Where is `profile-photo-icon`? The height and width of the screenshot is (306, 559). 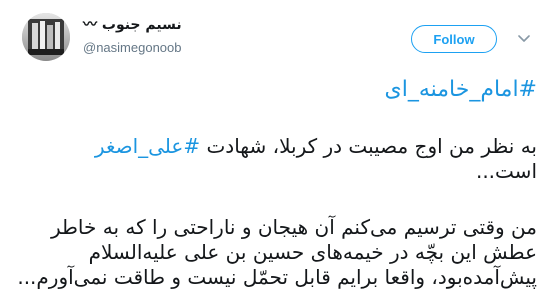 profile-photo-icon is located at coordinates (46, 37).